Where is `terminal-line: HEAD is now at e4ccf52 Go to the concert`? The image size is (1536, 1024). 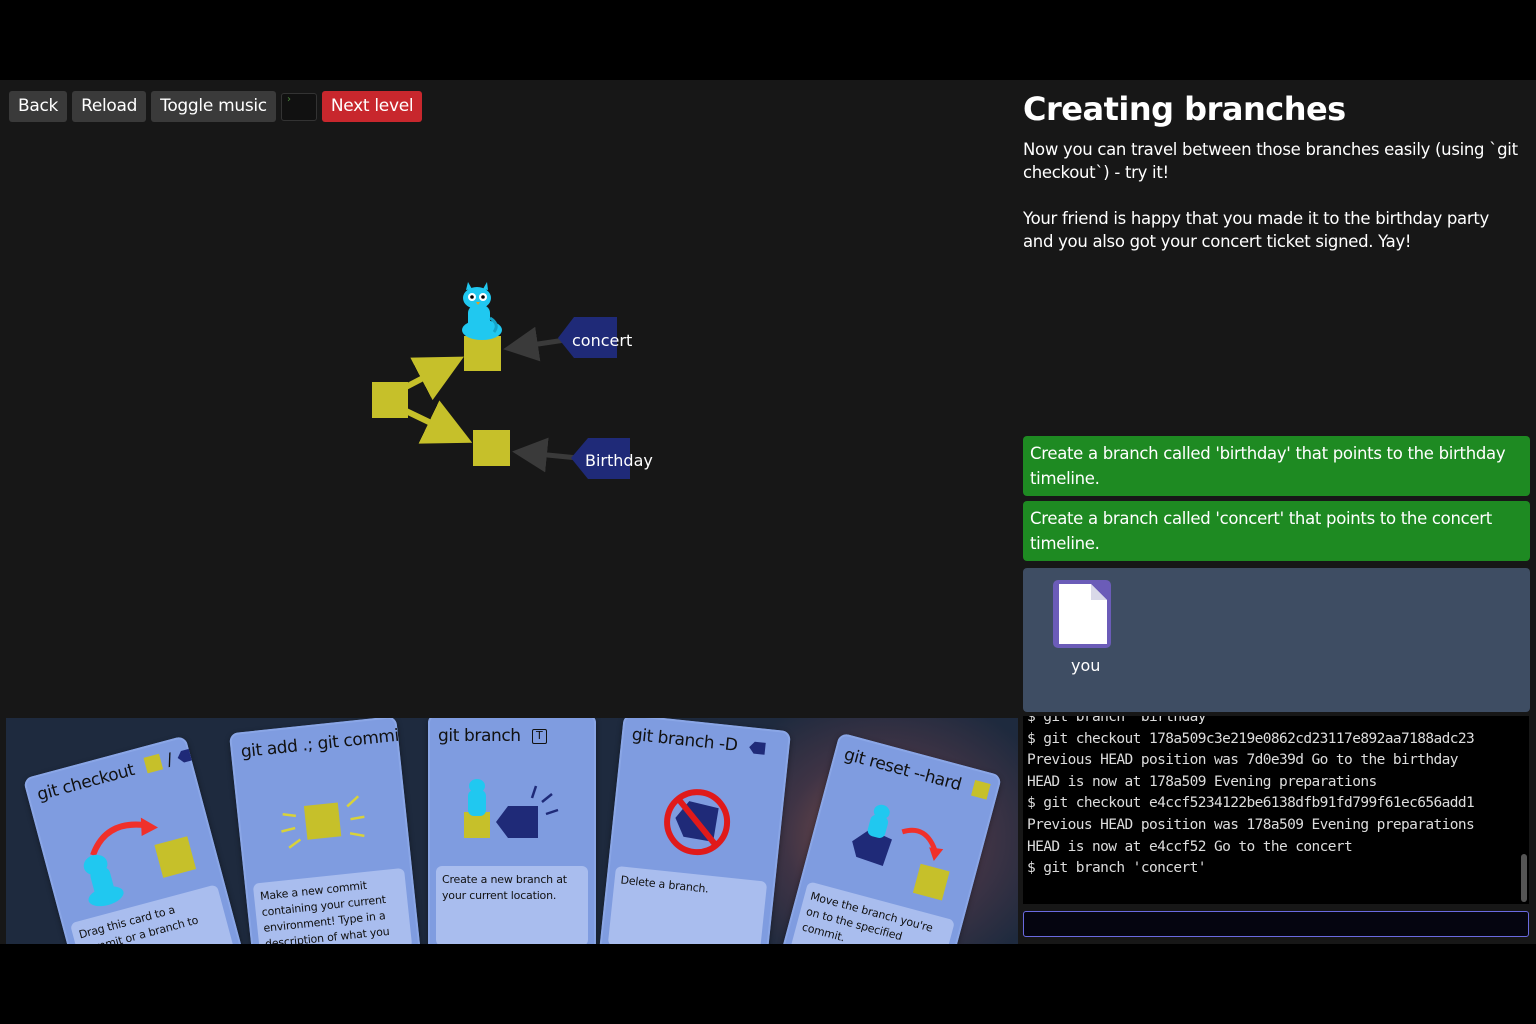
terminal-line: HEAD is now at e4ccf52 Go to the concert is located at coordinates (1190, 846).